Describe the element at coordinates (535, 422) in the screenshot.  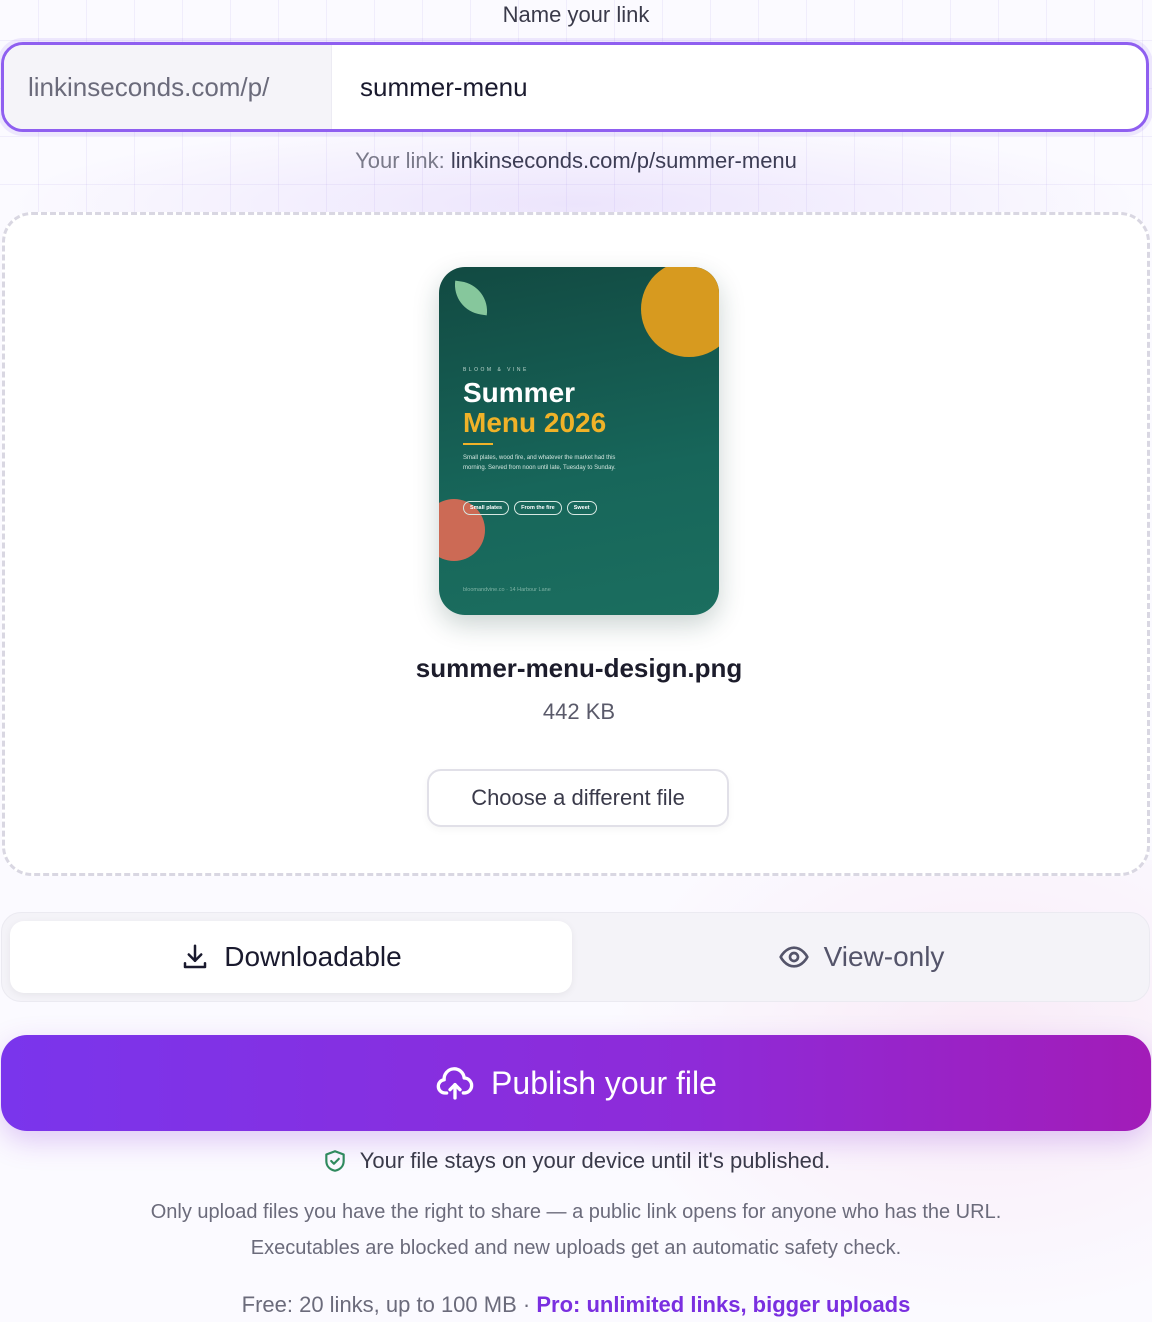
I see `thumbnail-title-line2: Menu 2026` at that location.